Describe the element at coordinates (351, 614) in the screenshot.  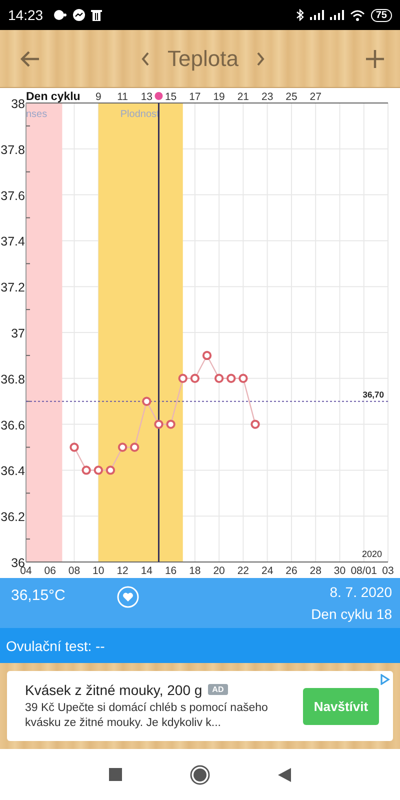
I see `cycle-day-text: Den cyklu 18` at that location.